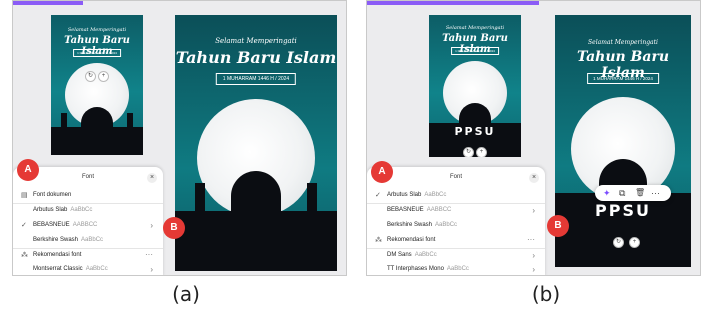 The image size is (713, 311). Describe the element at coordinates (58, 269) in the screenshot. I see `font-name: Montserrat Classic` at that location.